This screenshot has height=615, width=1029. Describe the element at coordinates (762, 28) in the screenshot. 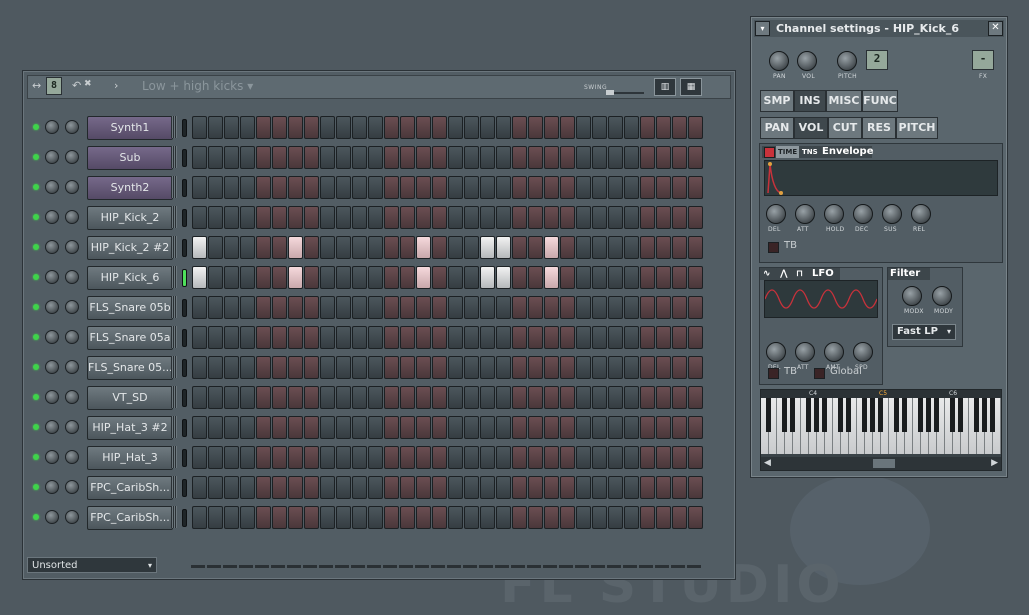

I see `window-menu-icon: ▾` at that location.